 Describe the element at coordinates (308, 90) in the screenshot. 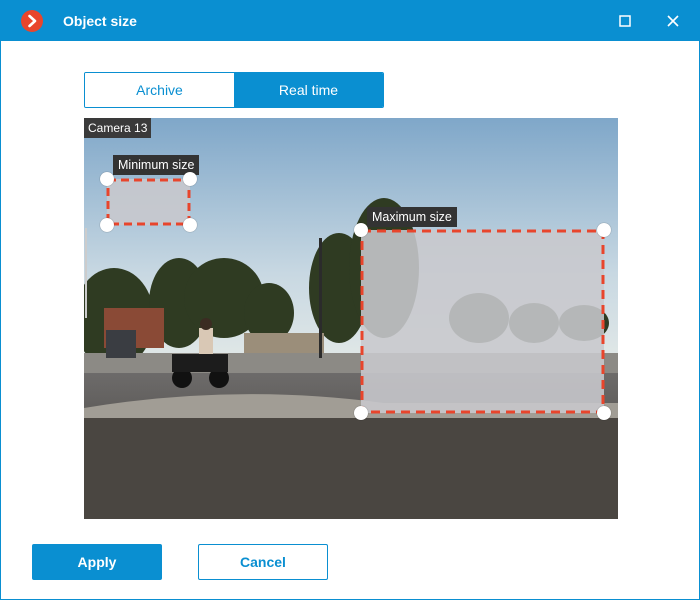

I see `tab-real-time: Real time` at that location.